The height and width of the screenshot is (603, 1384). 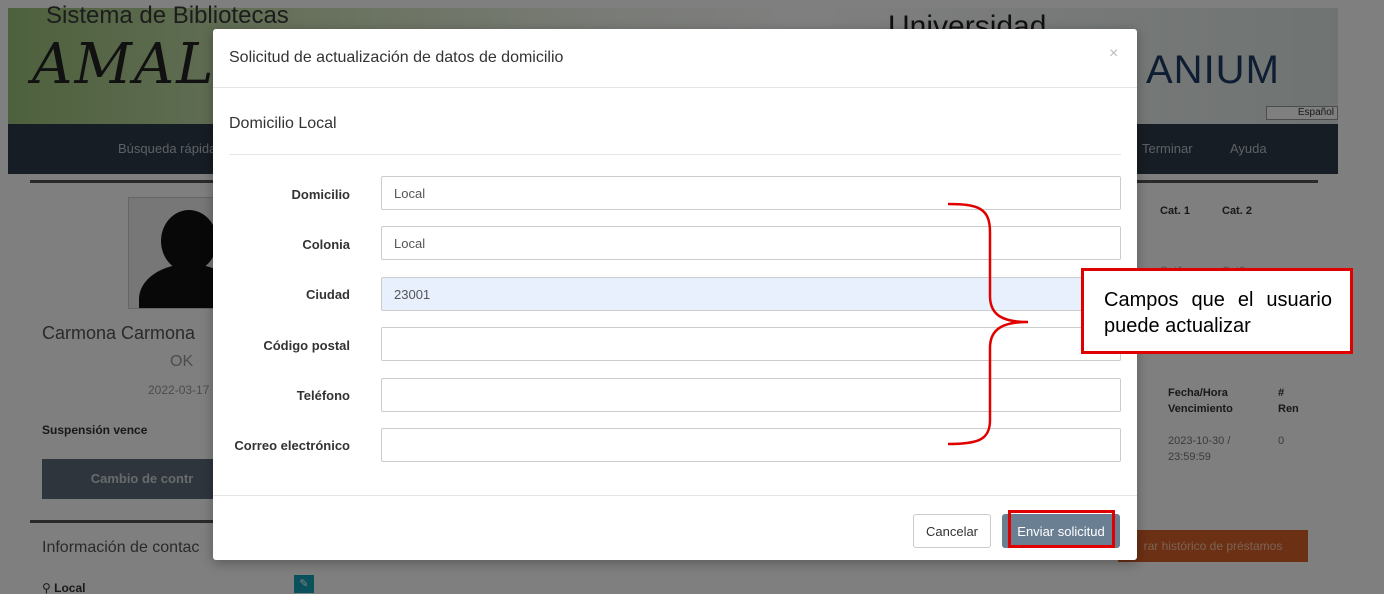 What do you see at coordinates (675, 528) in the screenshot?
I see `modal-footer: Cancelar Enviar solicitud` at bounding box center [675, 528].